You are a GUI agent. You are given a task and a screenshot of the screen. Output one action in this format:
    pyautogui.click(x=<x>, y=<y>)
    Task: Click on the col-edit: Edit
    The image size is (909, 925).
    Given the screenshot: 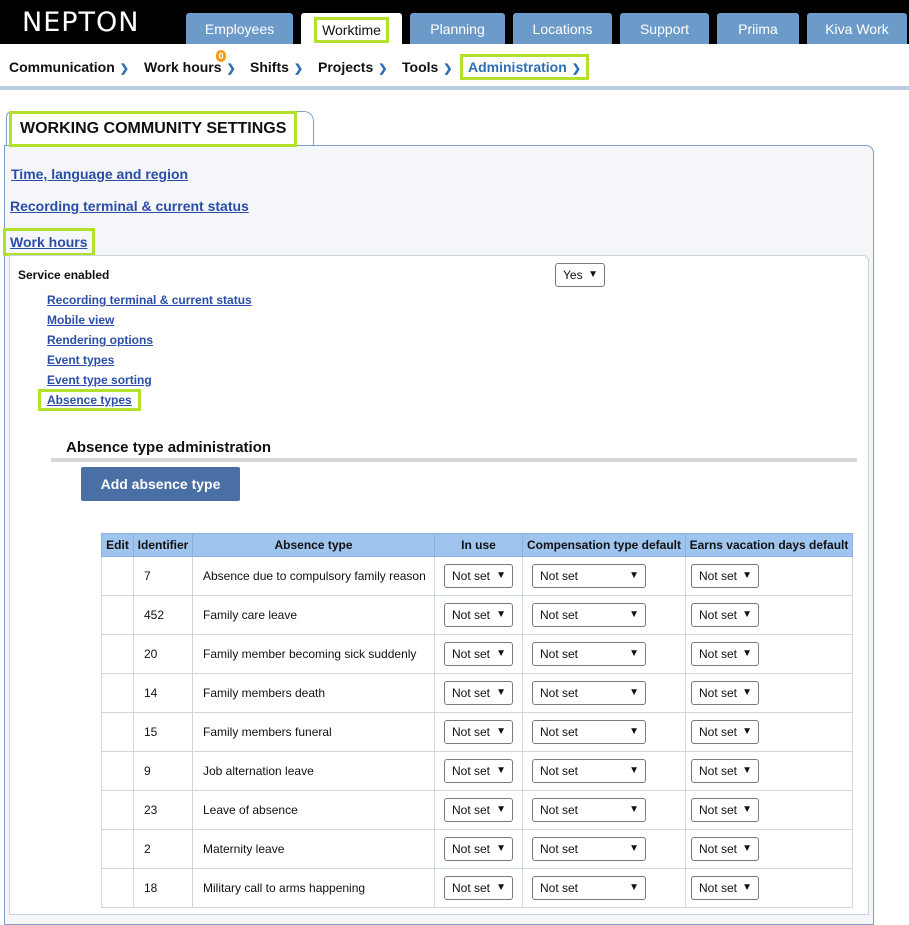 What is the action you would take?
    pyautogui.click(x=117, y=545)
    